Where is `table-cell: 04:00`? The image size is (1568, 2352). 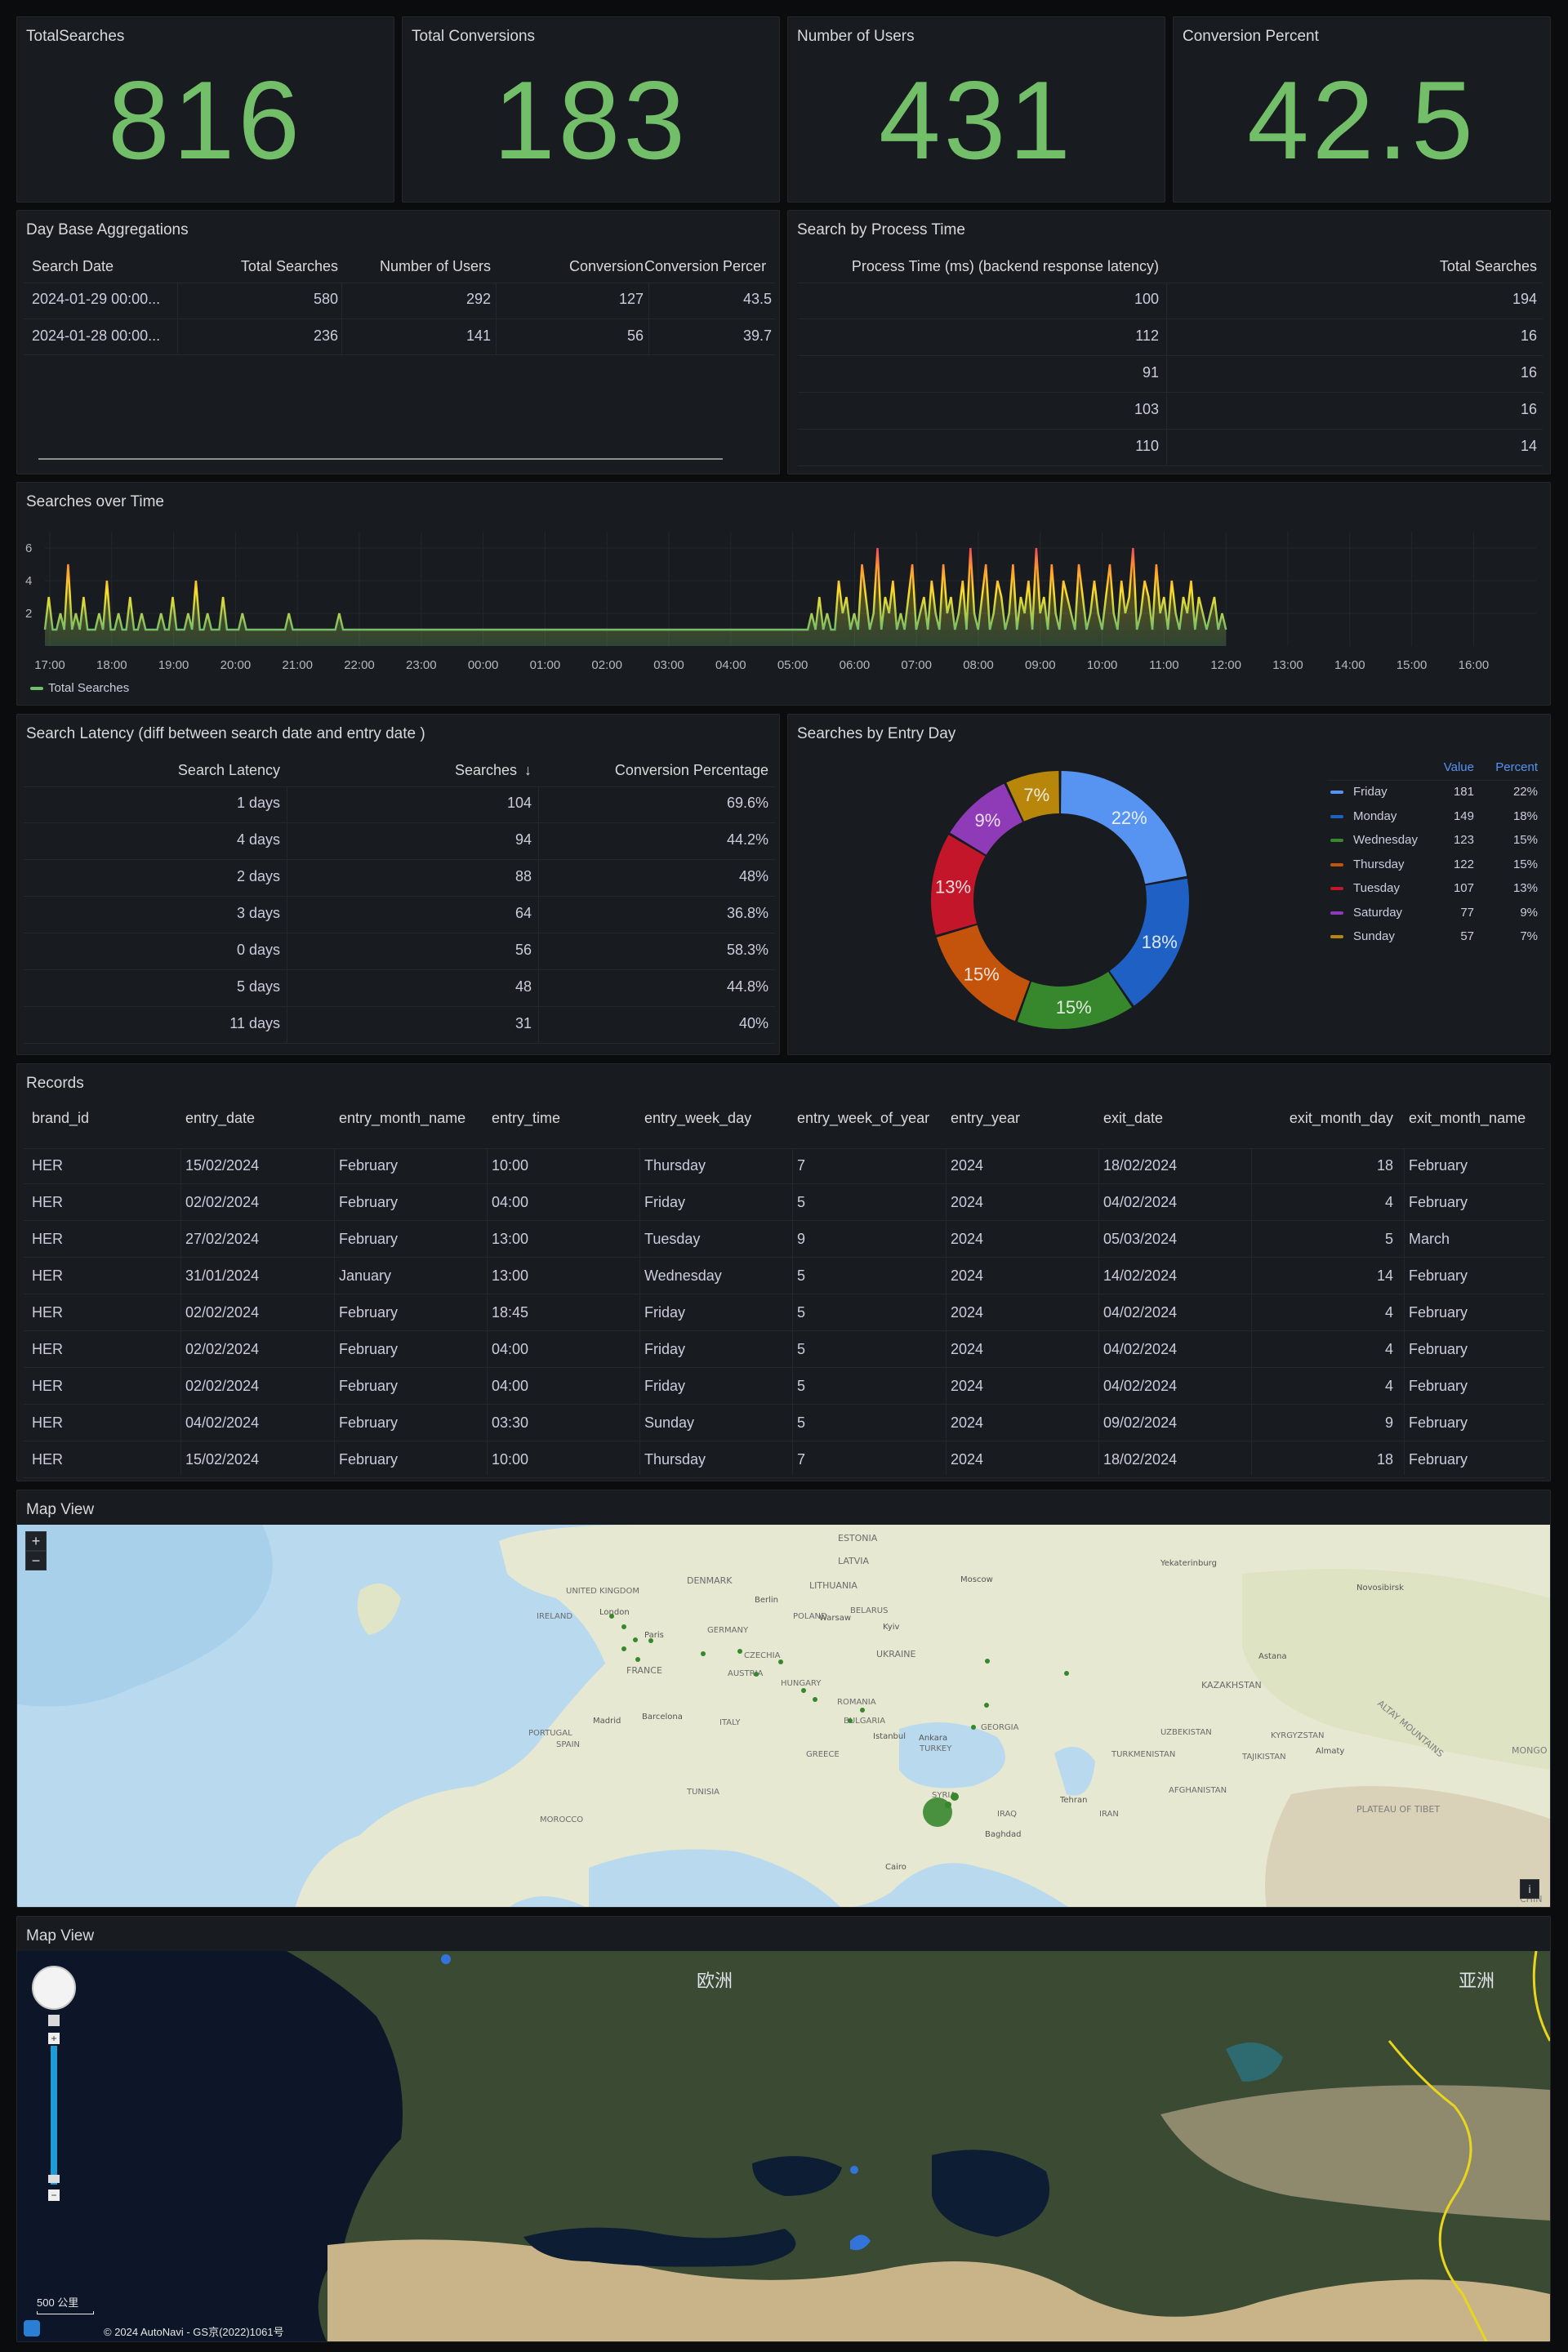
table-cell: 04:00 is located at coordinates (510, 1386).